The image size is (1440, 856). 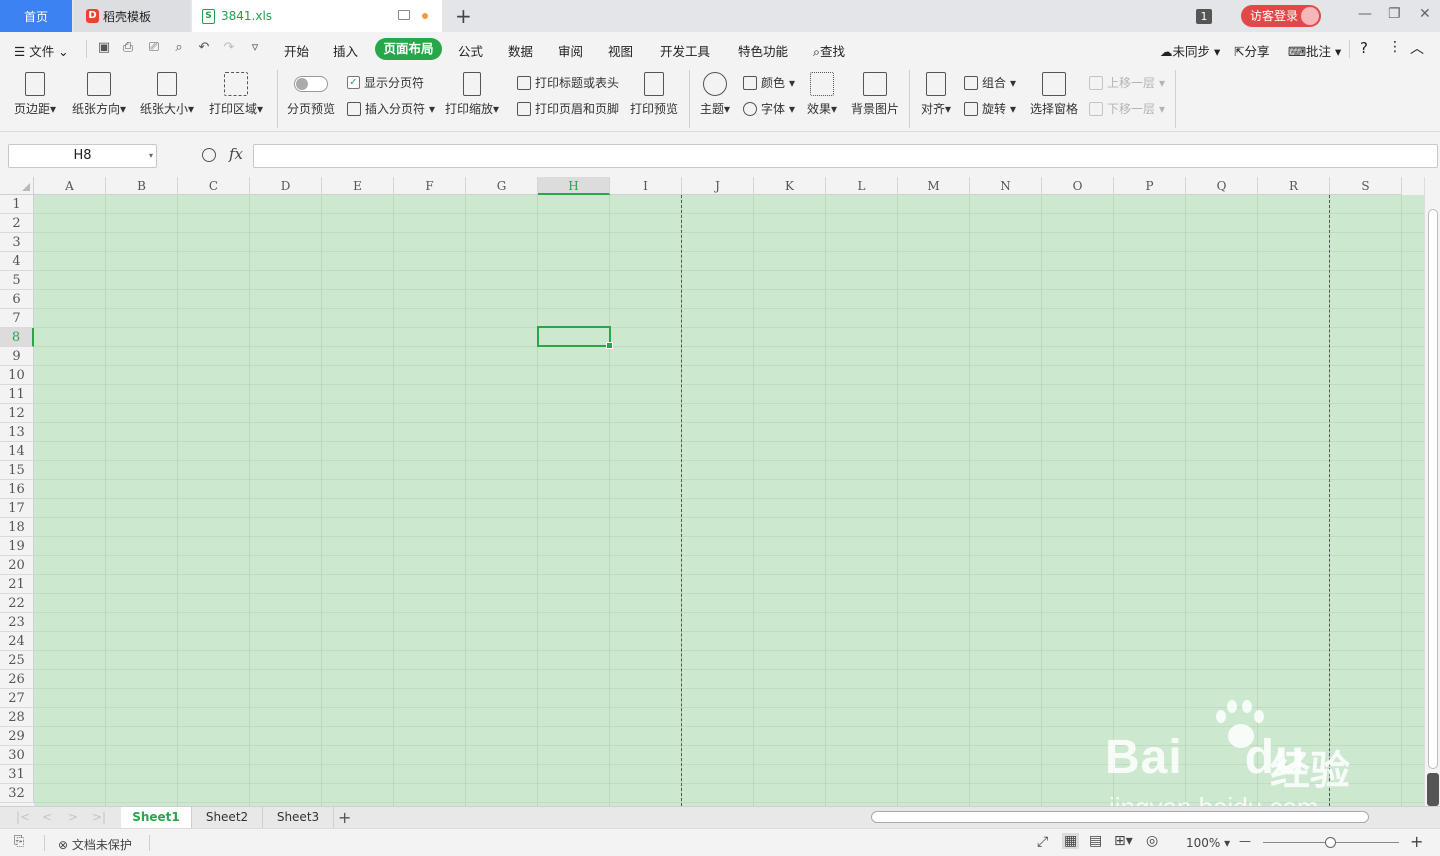 What do you see at coordinates (1330, 842) in the screenshot?
I see `zoom-slider-knob` at bounding box center [1330, 842].